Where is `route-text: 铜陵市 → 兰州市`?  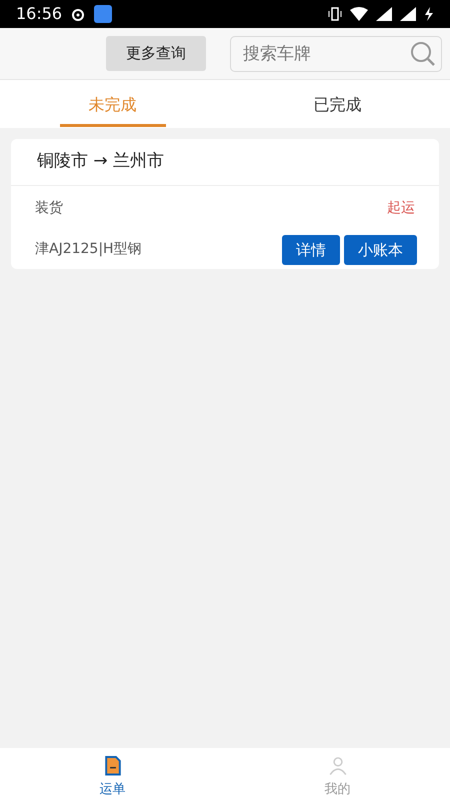
route-text: 铜陵市 → 兰州市 is located at coordinates (225, 162).